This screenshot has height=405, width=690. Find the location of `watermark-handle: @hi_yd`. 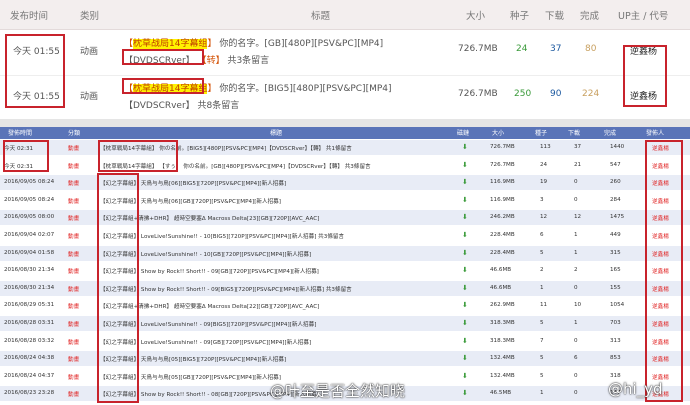

watermark-handle: @hi_yd is located at coordinates (635, 389).